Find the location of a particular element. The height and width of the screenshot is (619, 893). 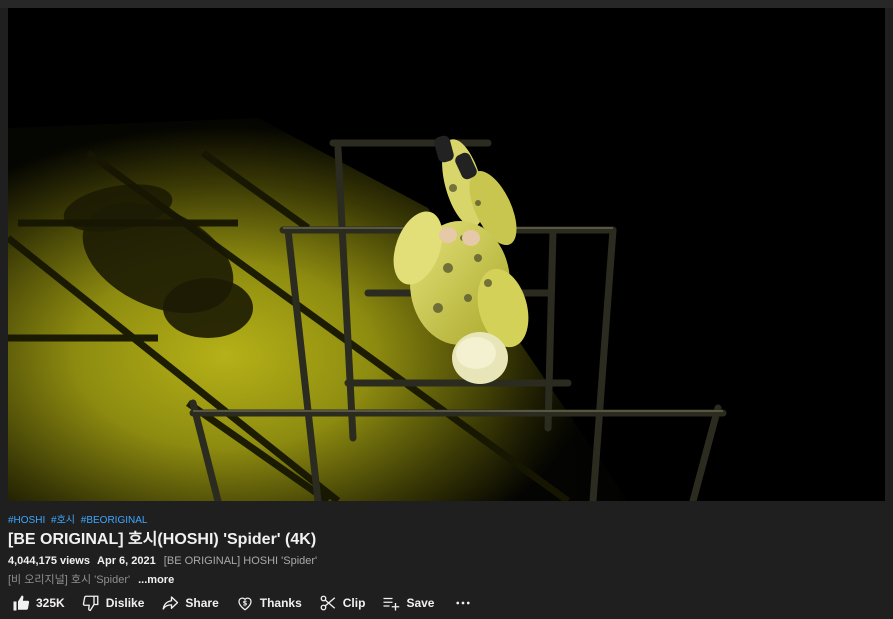

video-title: [BE ORIGINAL] 호시(HOSHI) 'Spider' (4K) is located at coordinates (162, 539).